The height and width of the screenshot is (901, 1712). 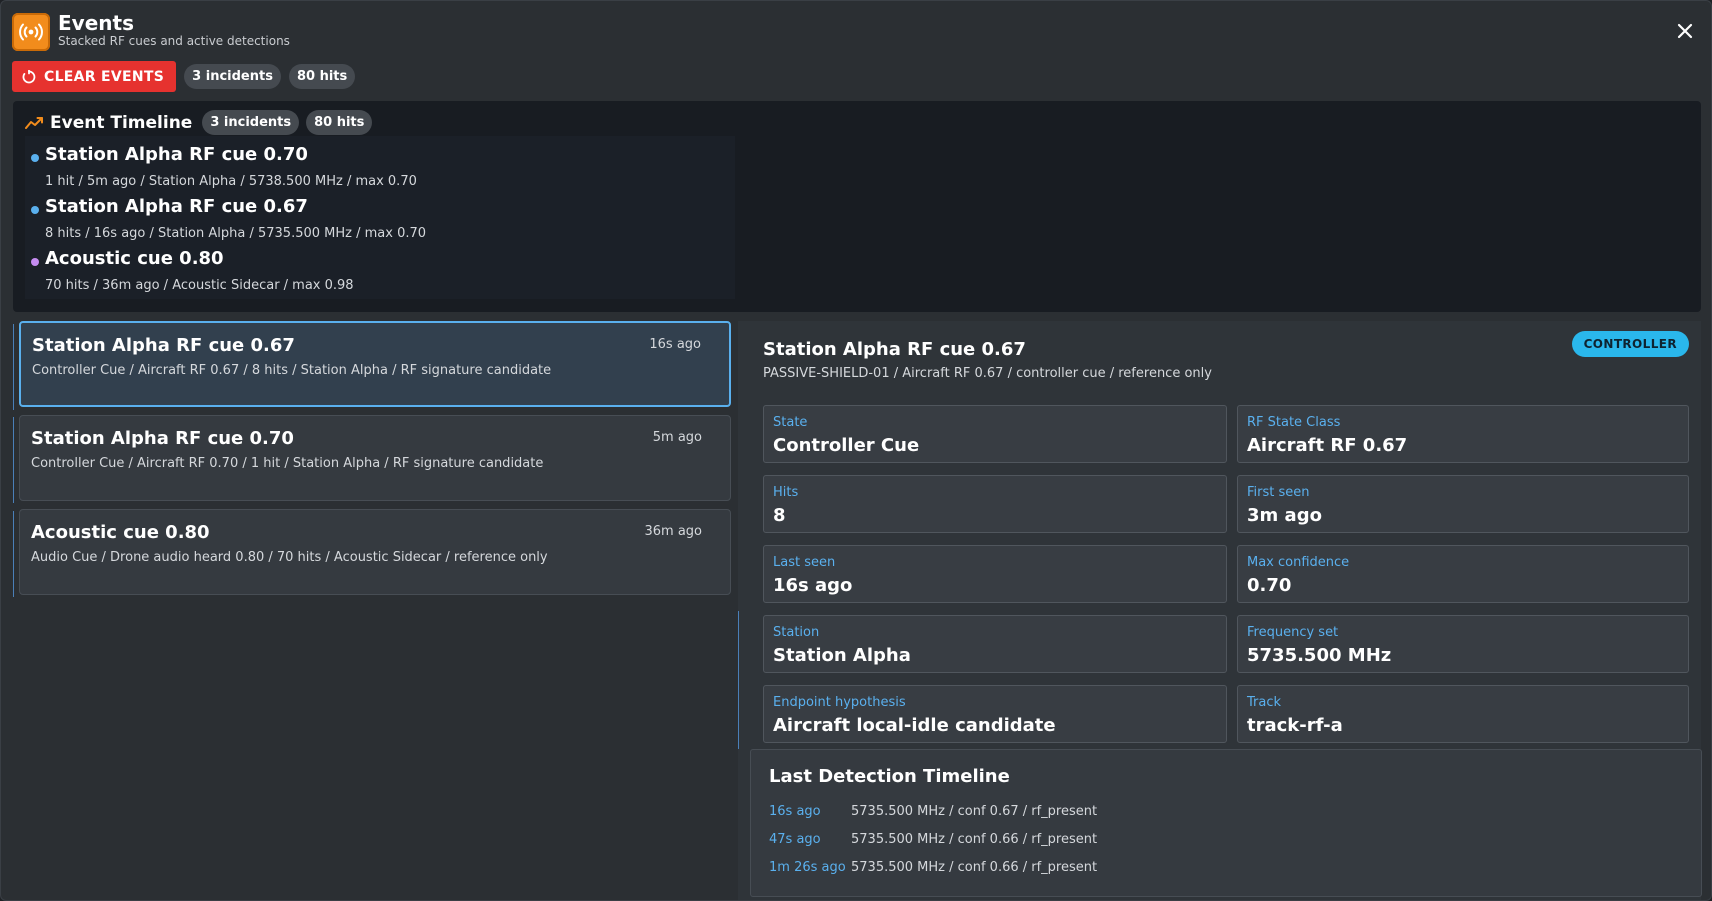 What do you see at coordinates (914, 725) in the screenshot?
I see `field-value: Aircraft local-idle candidate` at bounding box center [914, 725].